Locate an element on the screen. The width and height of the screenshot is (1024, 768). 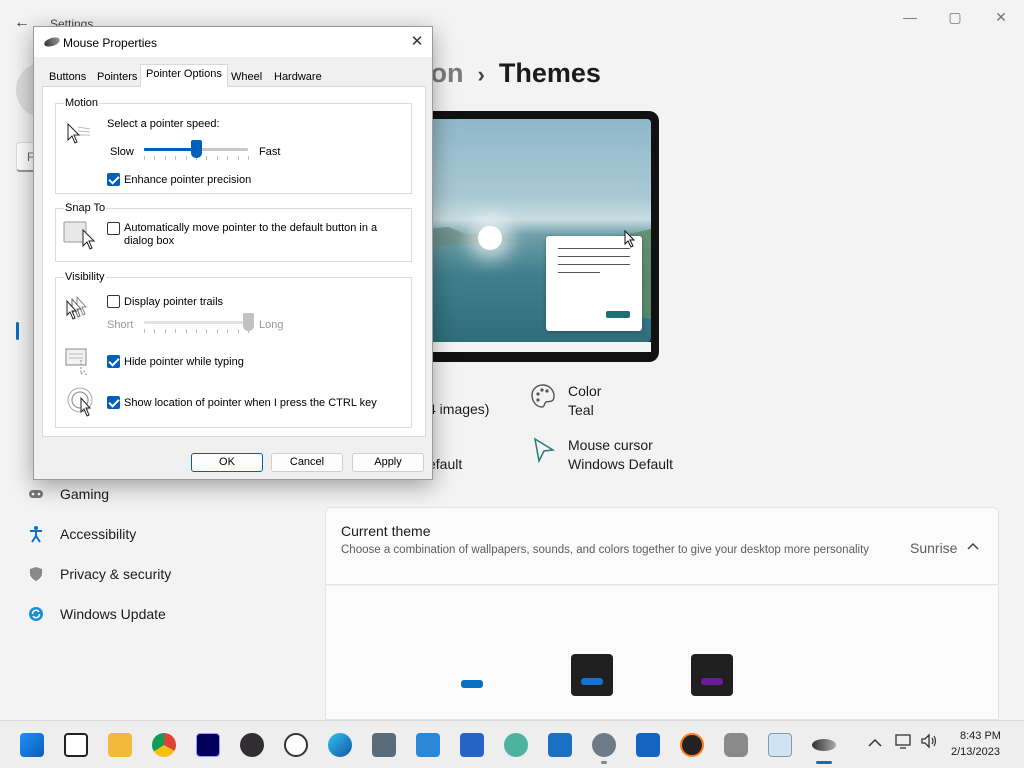
tab-wheel: Wheel is located at coordinates (246, 76).